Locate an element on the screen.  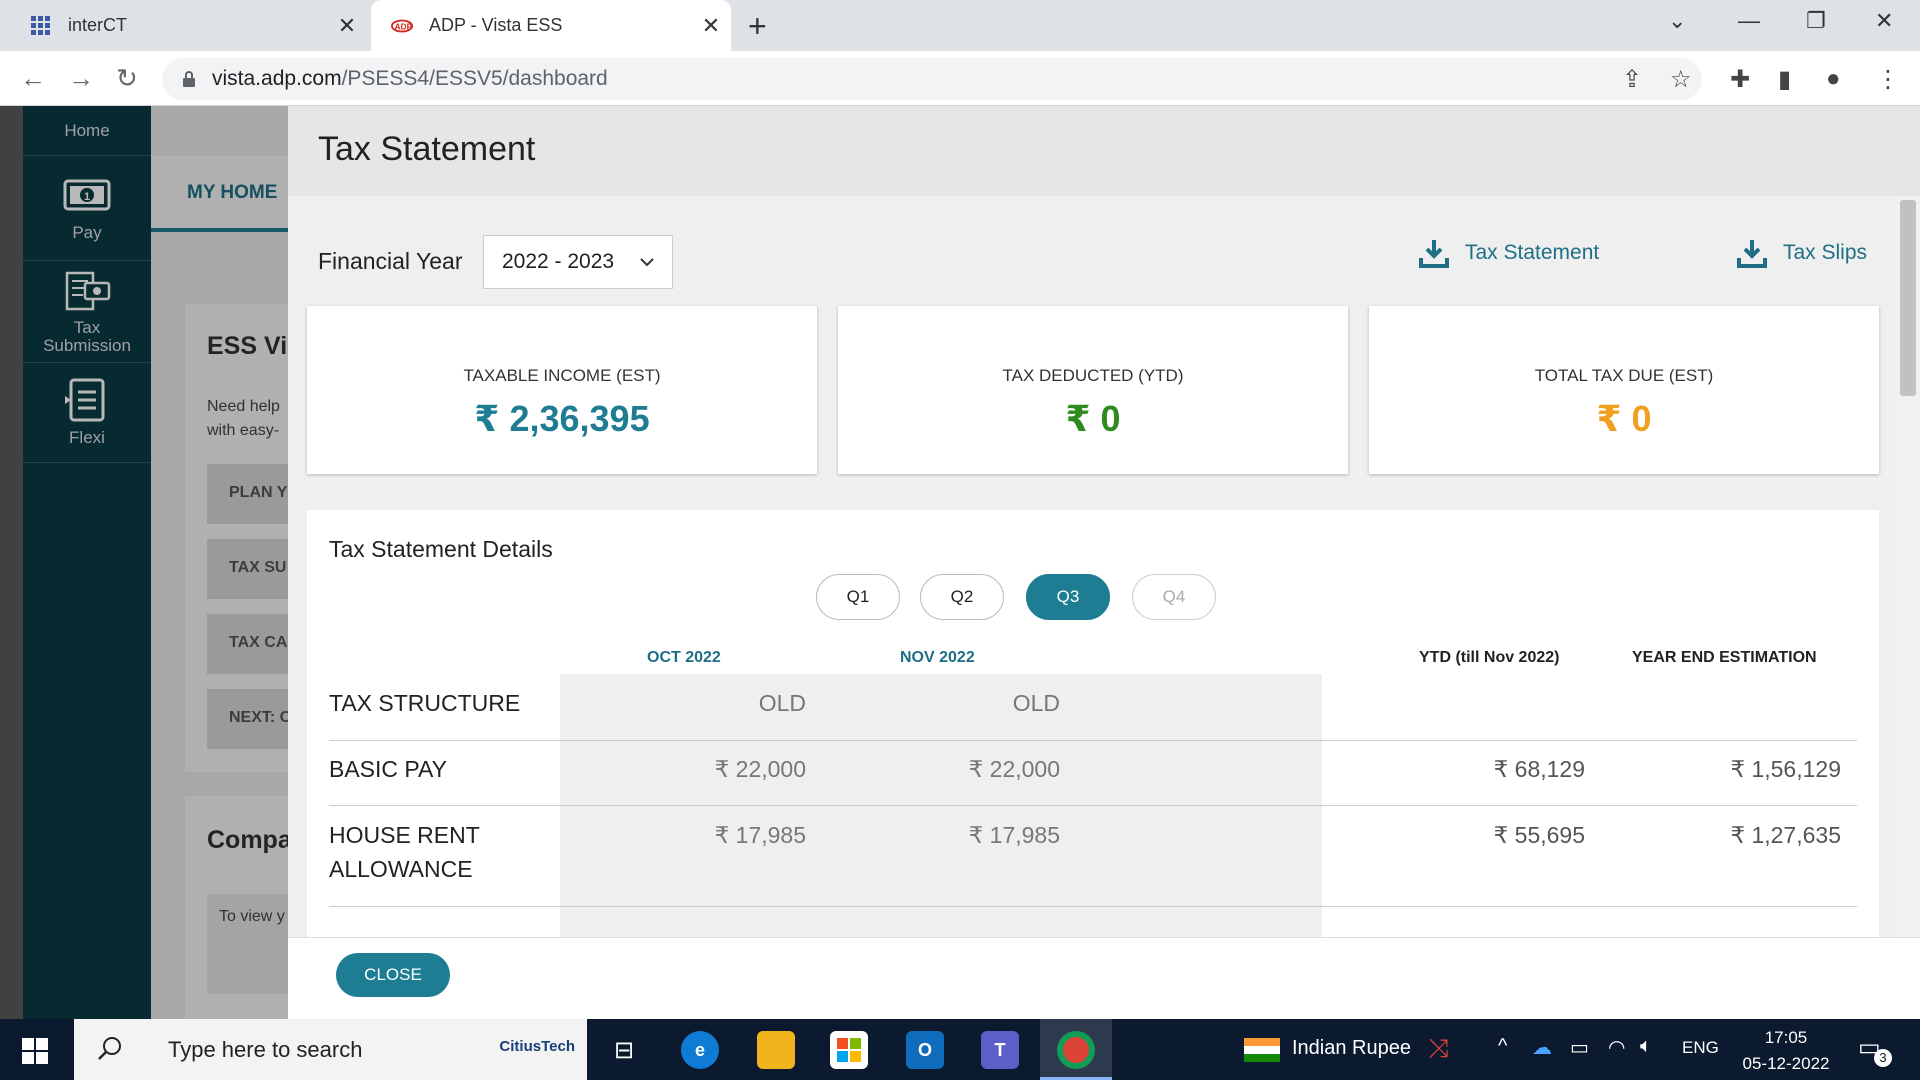
next-button: NEXT: C is located at coordinates (249, 719).